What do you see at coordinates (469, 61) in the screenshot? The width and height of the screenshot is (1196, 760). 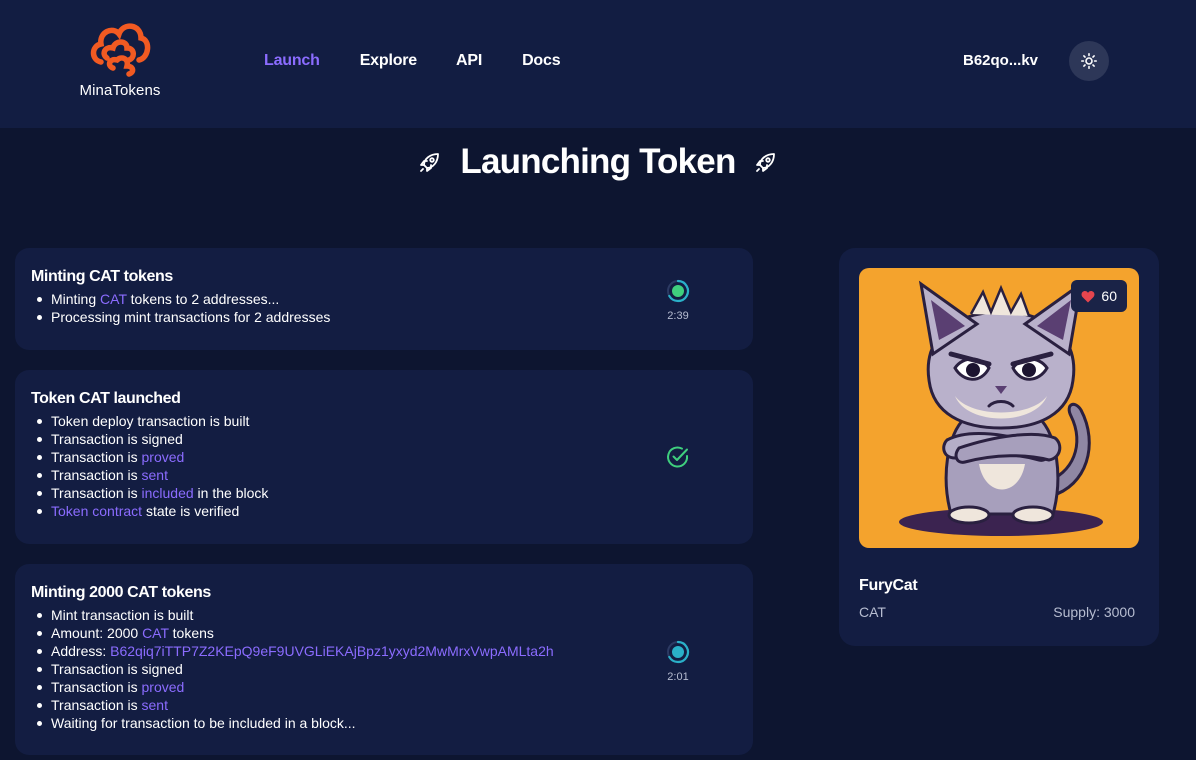 I see `nav-api: API` at bounding box center [469, 61].